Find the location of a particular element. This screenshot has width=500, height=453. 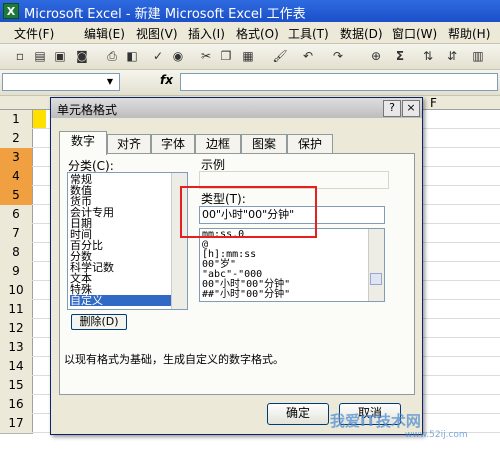

save-icon: ▣ is located at coordinates (60, 56).